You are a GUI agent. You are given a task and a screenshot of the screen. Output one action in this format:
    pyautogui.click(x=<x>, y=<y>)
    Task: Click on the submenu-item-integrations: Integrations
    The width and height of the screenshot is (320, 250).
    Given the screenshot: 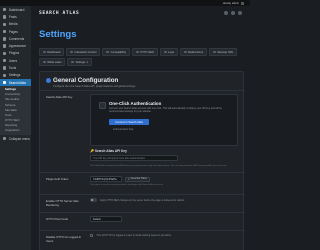 What is the action you would take?
    pyautogui.click(x=15, y=130)
    